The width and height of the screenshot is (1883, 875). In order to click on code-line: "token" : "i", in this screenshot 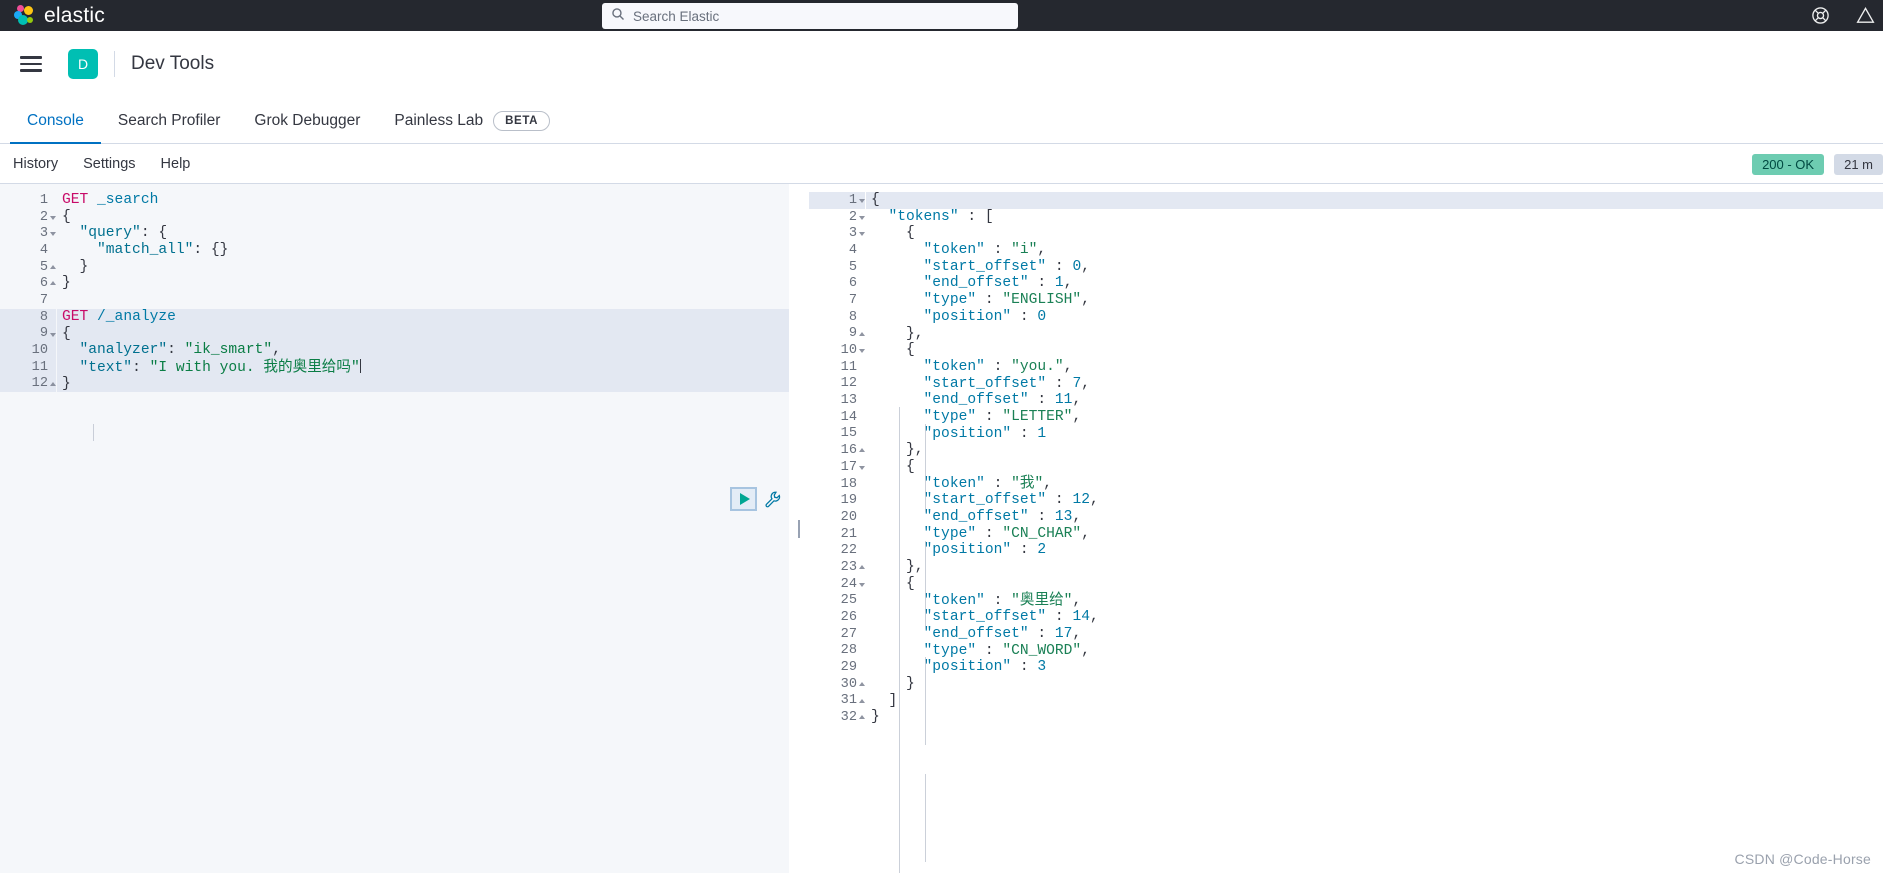, I will do `click(1374, 250)`.